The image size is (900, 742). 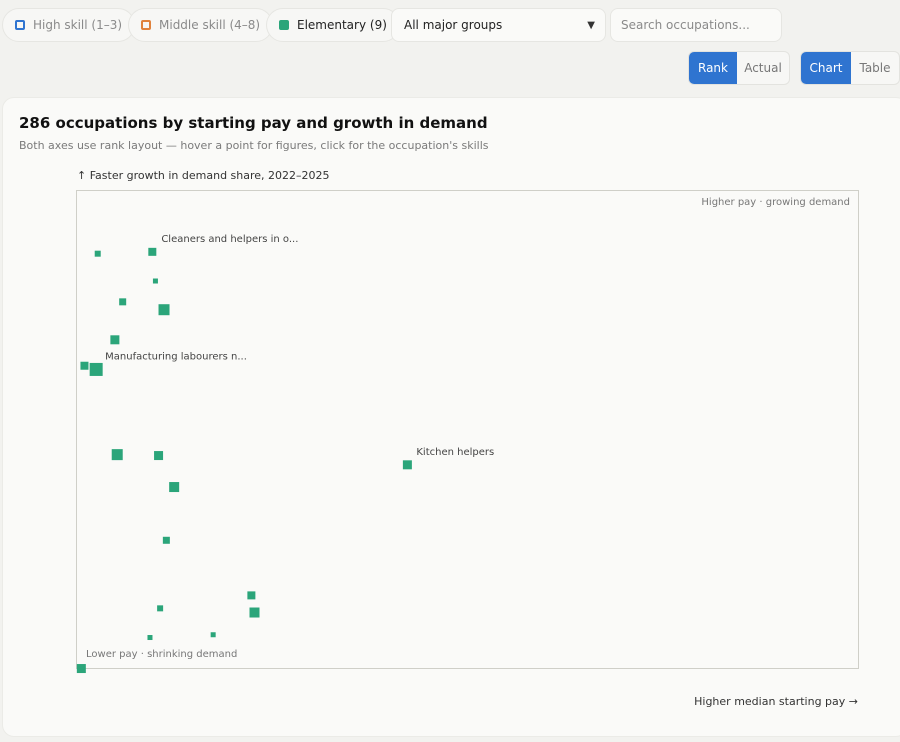 I want to click on quadrant-label-bottom-left: Lower pay · shrinking demand, so click(x=162, y=654).